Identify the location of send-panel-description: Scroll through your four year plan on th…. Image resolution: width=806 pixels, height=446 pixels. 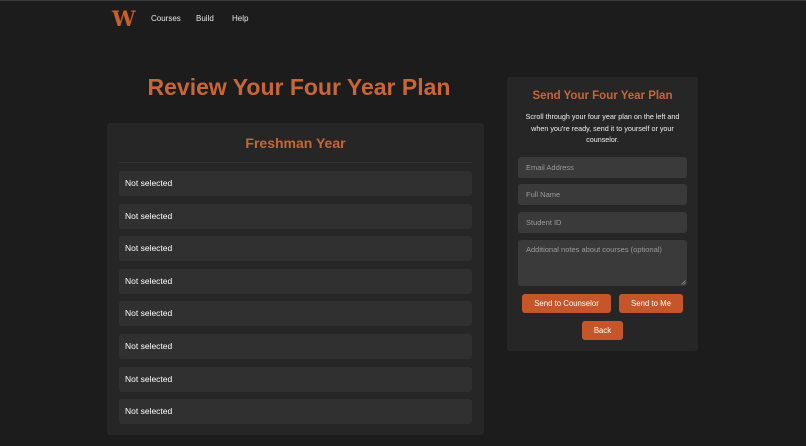
(602, 128).